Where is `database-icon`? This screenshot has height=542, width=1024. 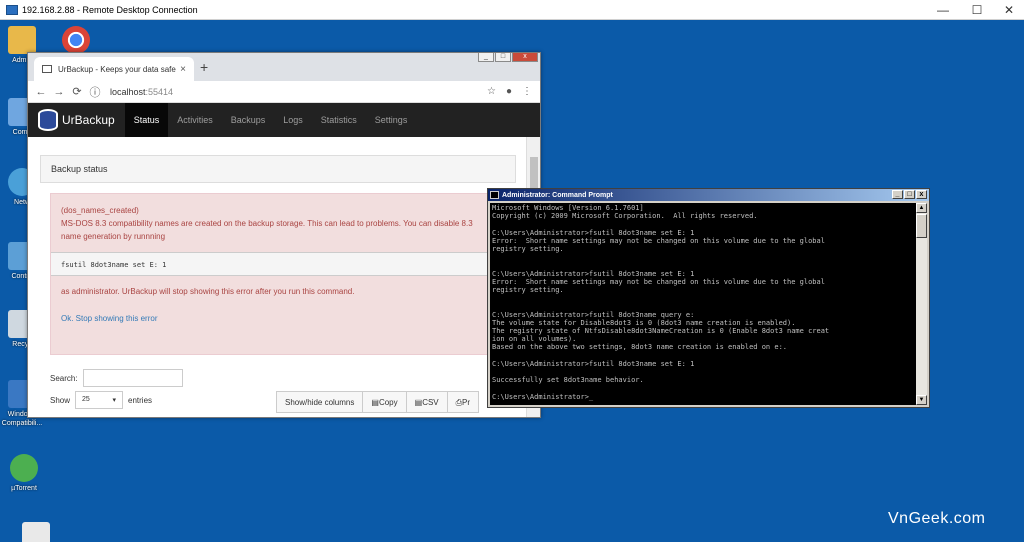
database-icon is located at coordinates (48, 120).